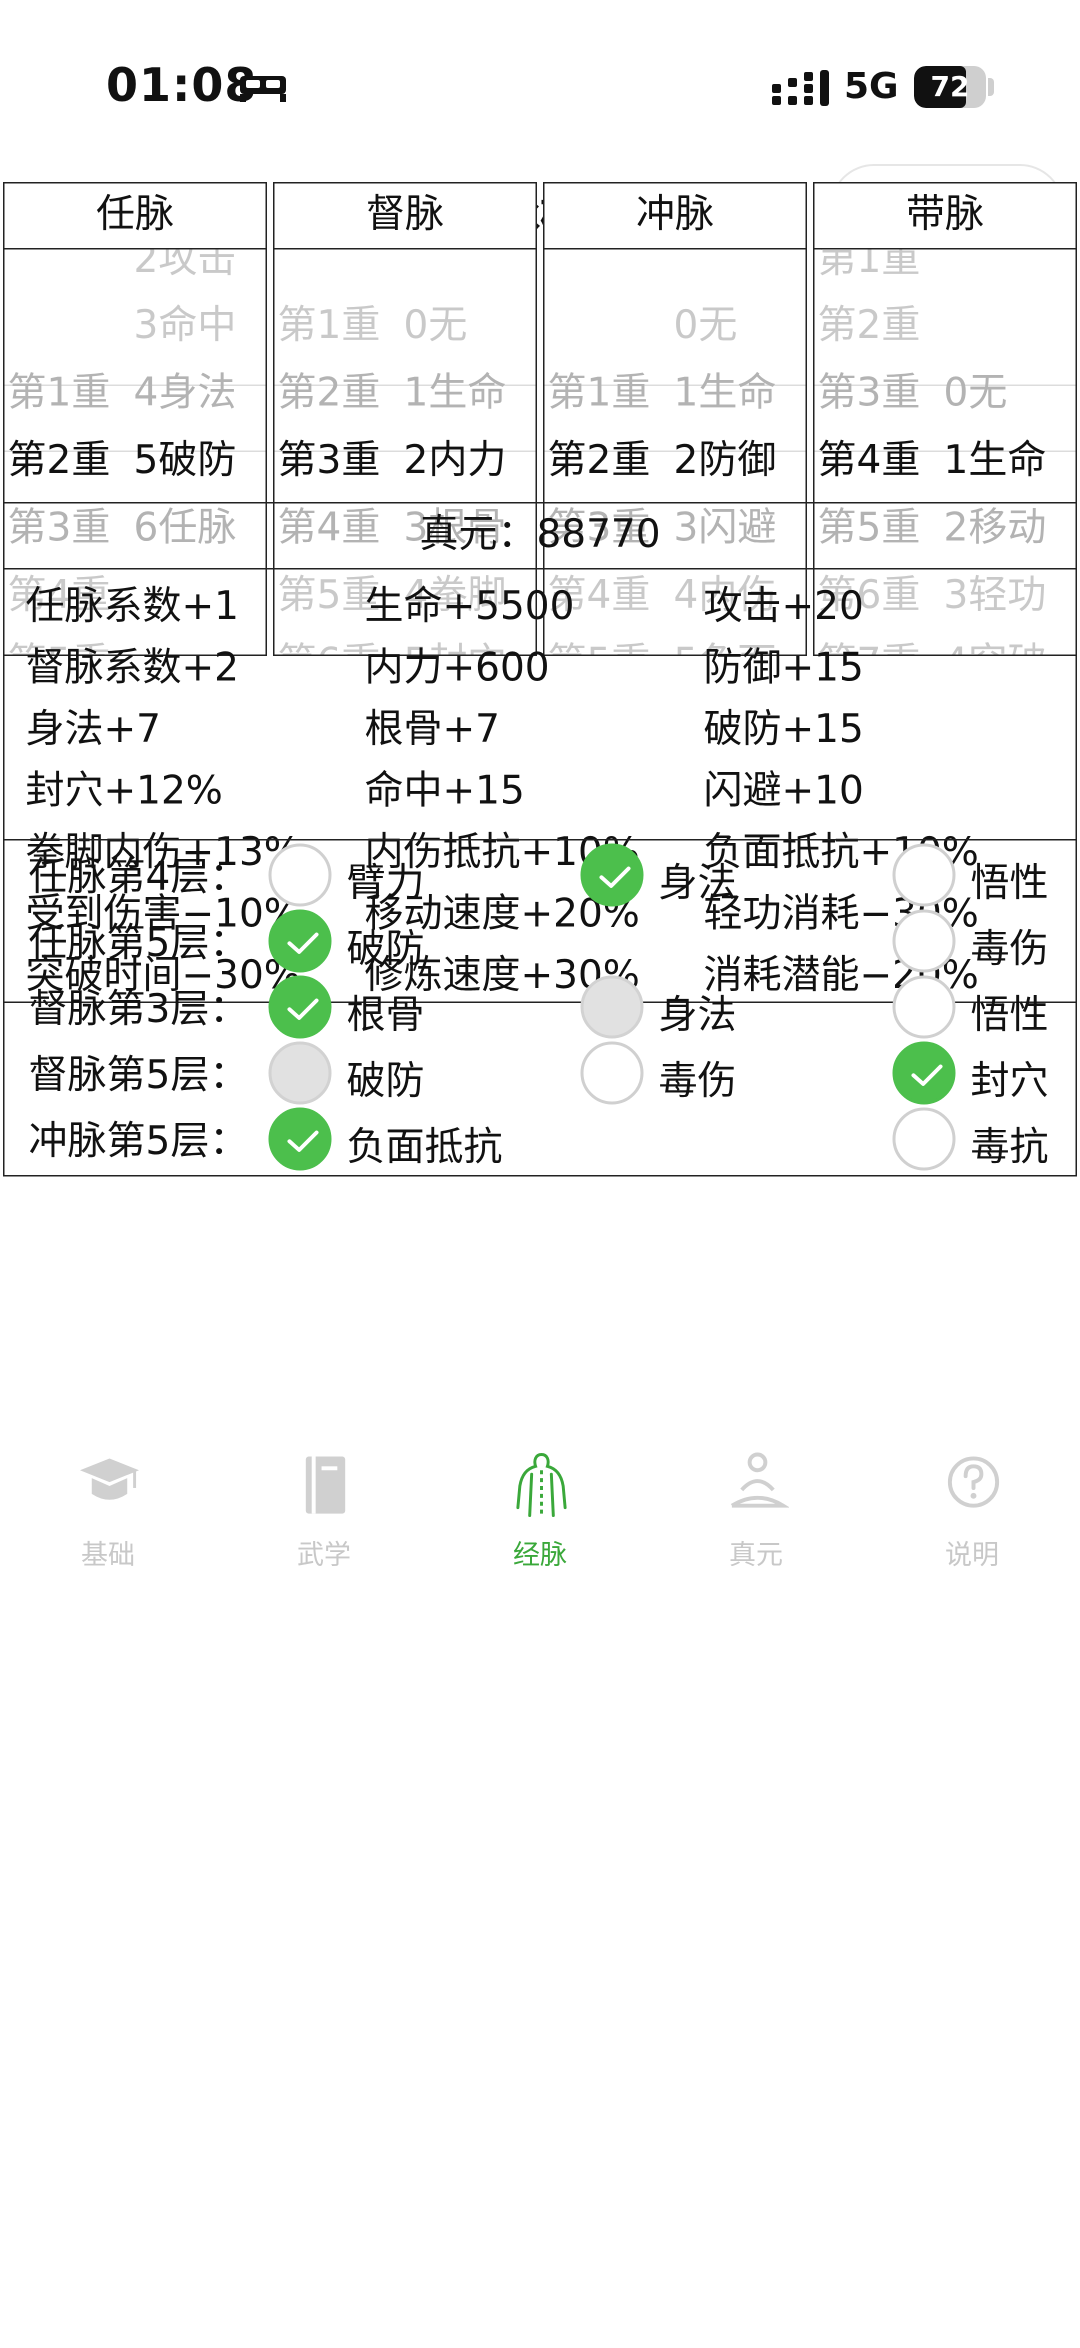  Describe the element at coordinates (444, 791) in the screenshot. I see `stat-item: 命中+15` at that location.